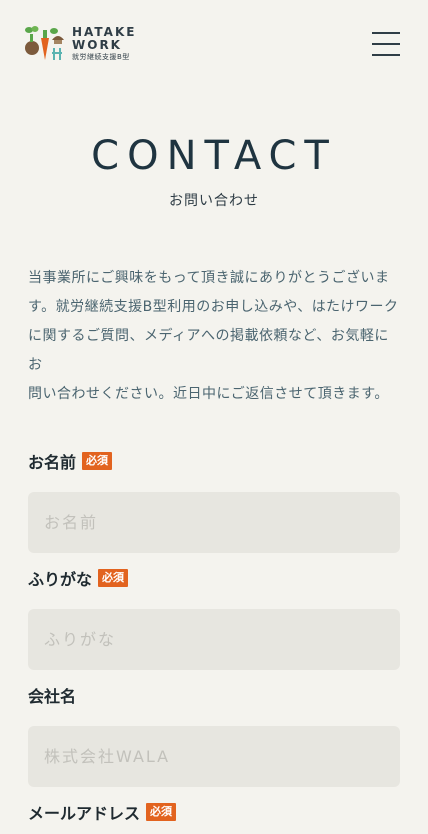  What do you see at coordinates (104, 31) in the screenshot?
I see `logo-name-line1: HATAKE` at bounding box center [104, 31].